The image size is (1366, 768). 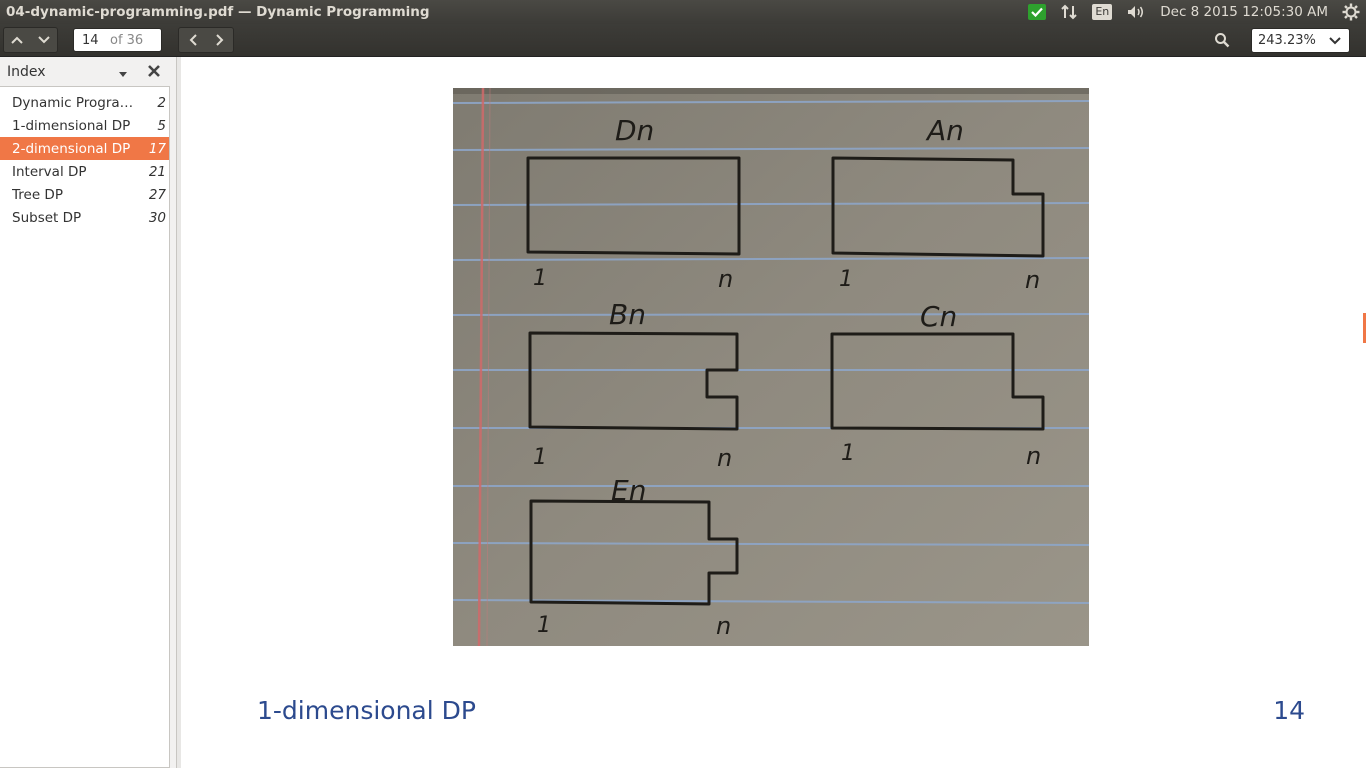 What do you see at coordinates (944, 130) in the screenshot?
I see `label-a: An` at bounding box center [944, 130].